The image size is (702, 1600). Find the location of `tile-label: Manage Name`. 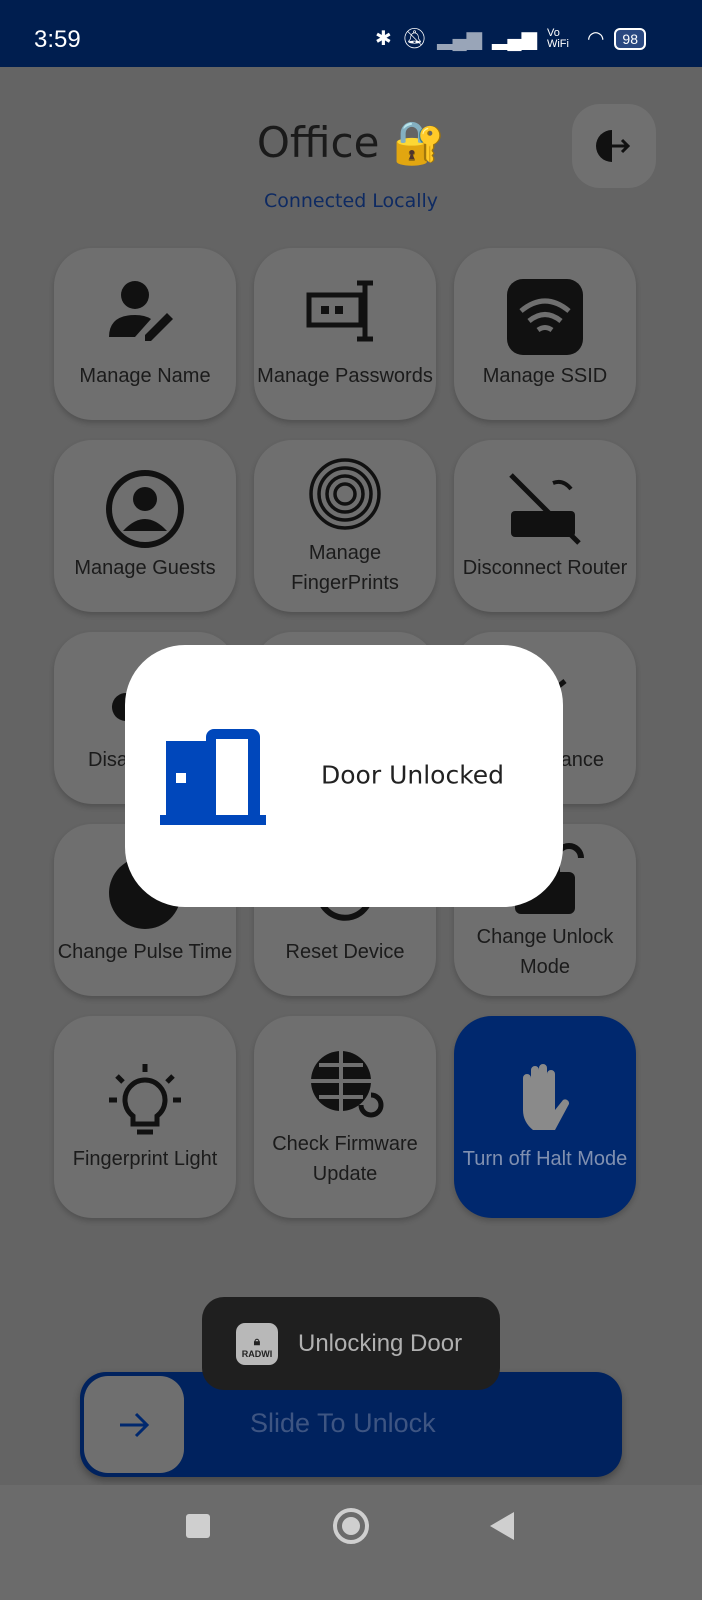

tile-label: Manage Name is located at coordinates (145, 376).